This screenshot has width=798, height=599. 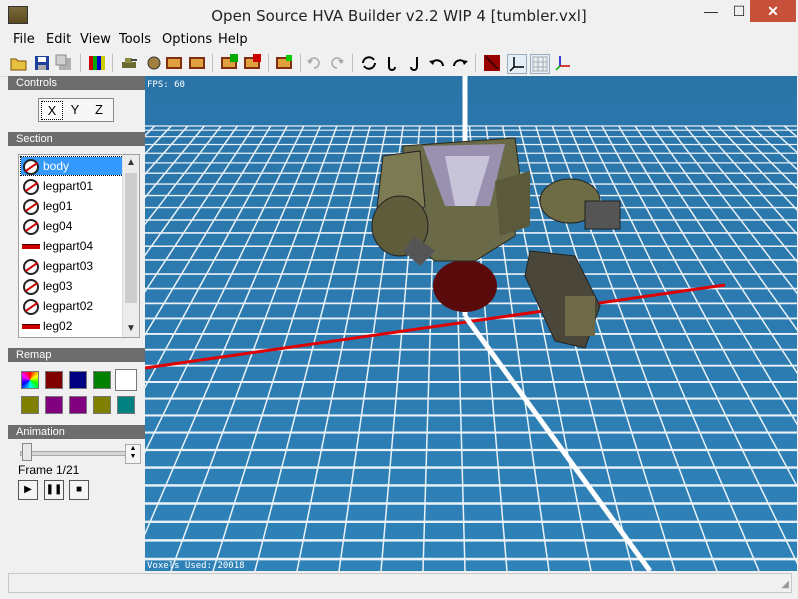 I want to click on play-icon: ▶, so click(x=28, y=489).